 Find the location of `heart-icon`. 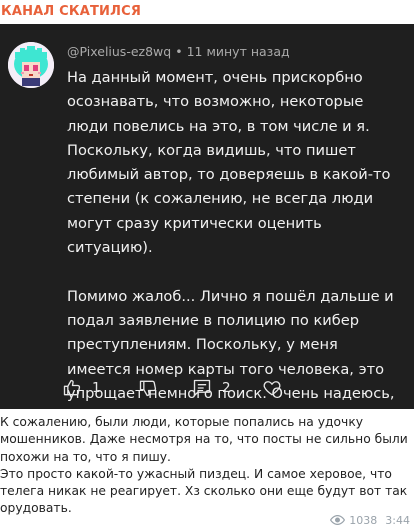

heart-icon is located at coordinates (272, 388).